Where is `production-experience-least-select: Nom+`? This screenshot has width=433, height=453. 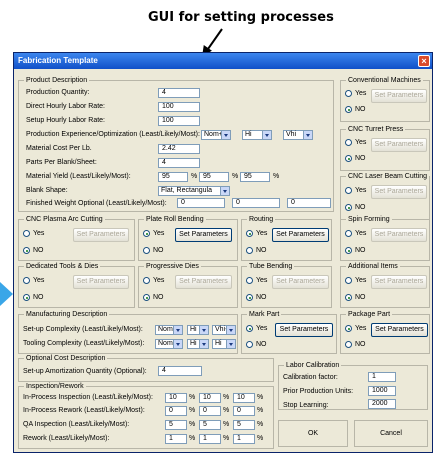 production-experience-least-select: Nom+ is located at coordinates (216, 135).